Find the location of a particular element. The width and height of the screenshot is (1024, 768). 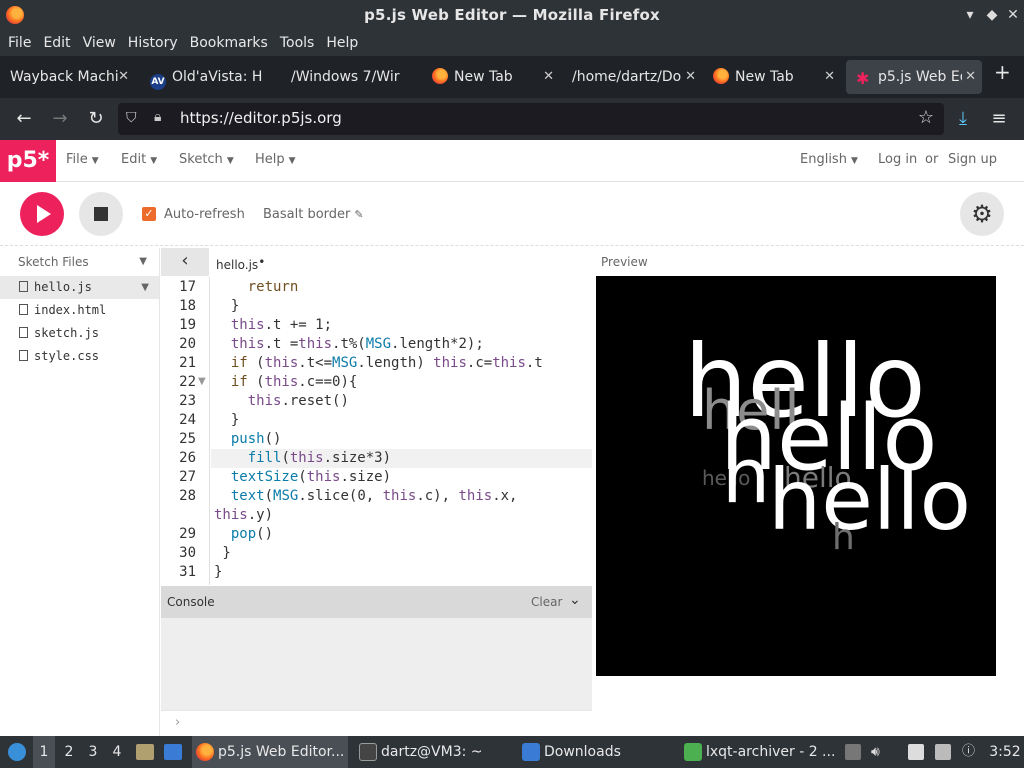

tray-expand-icon is located at coordinates (853, 752).